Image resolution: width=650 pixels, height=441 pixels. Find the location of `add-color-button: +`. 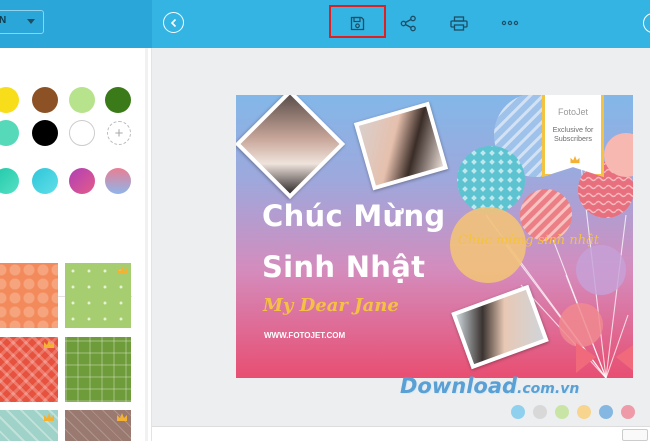

add-color-button: + is located at coordinates (119, 133).